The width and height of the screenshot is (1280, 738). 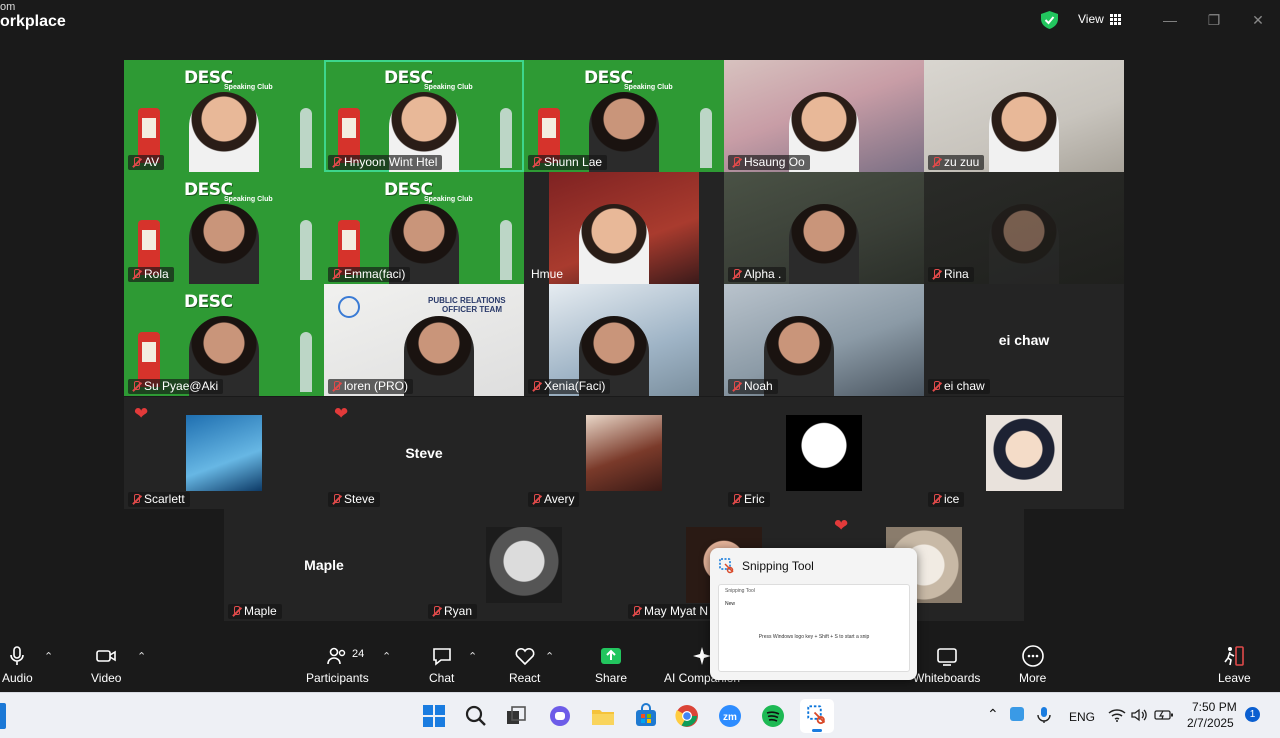 I want to click on zoom-icon: zm, so click(x=730, y=716).